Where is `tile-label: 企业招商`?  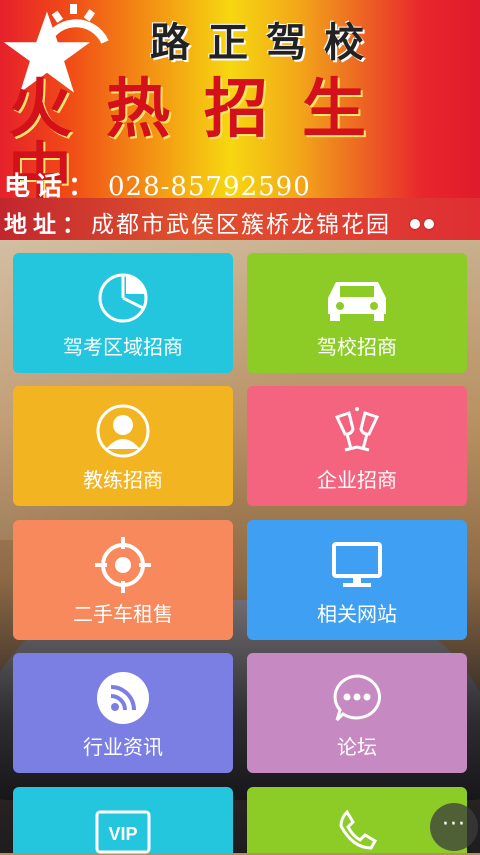 tile-label: 企业招商 is located at coordinates (357, 480).